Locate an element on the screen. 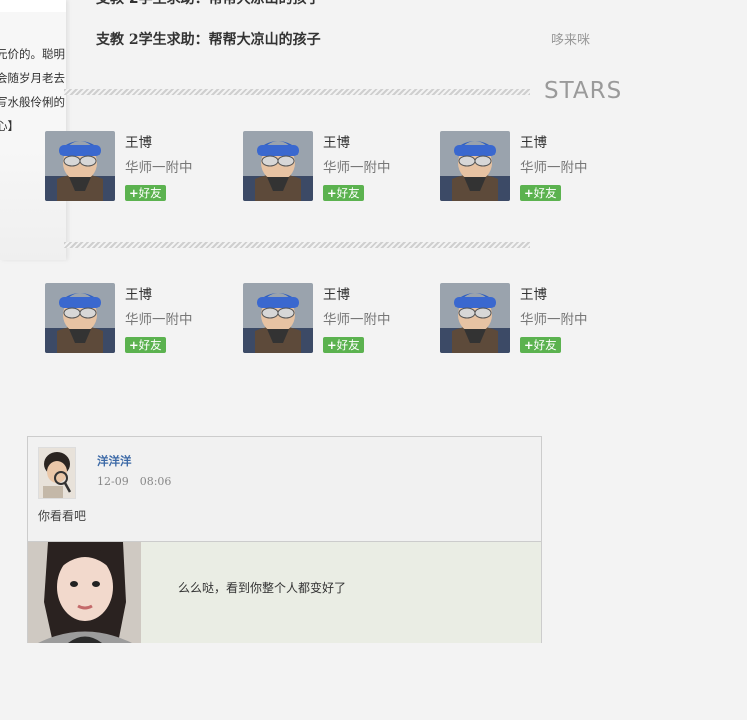 The image size is (747, 720). side-text-line: 元价的。聪明 is located at coordinates (32, 54).